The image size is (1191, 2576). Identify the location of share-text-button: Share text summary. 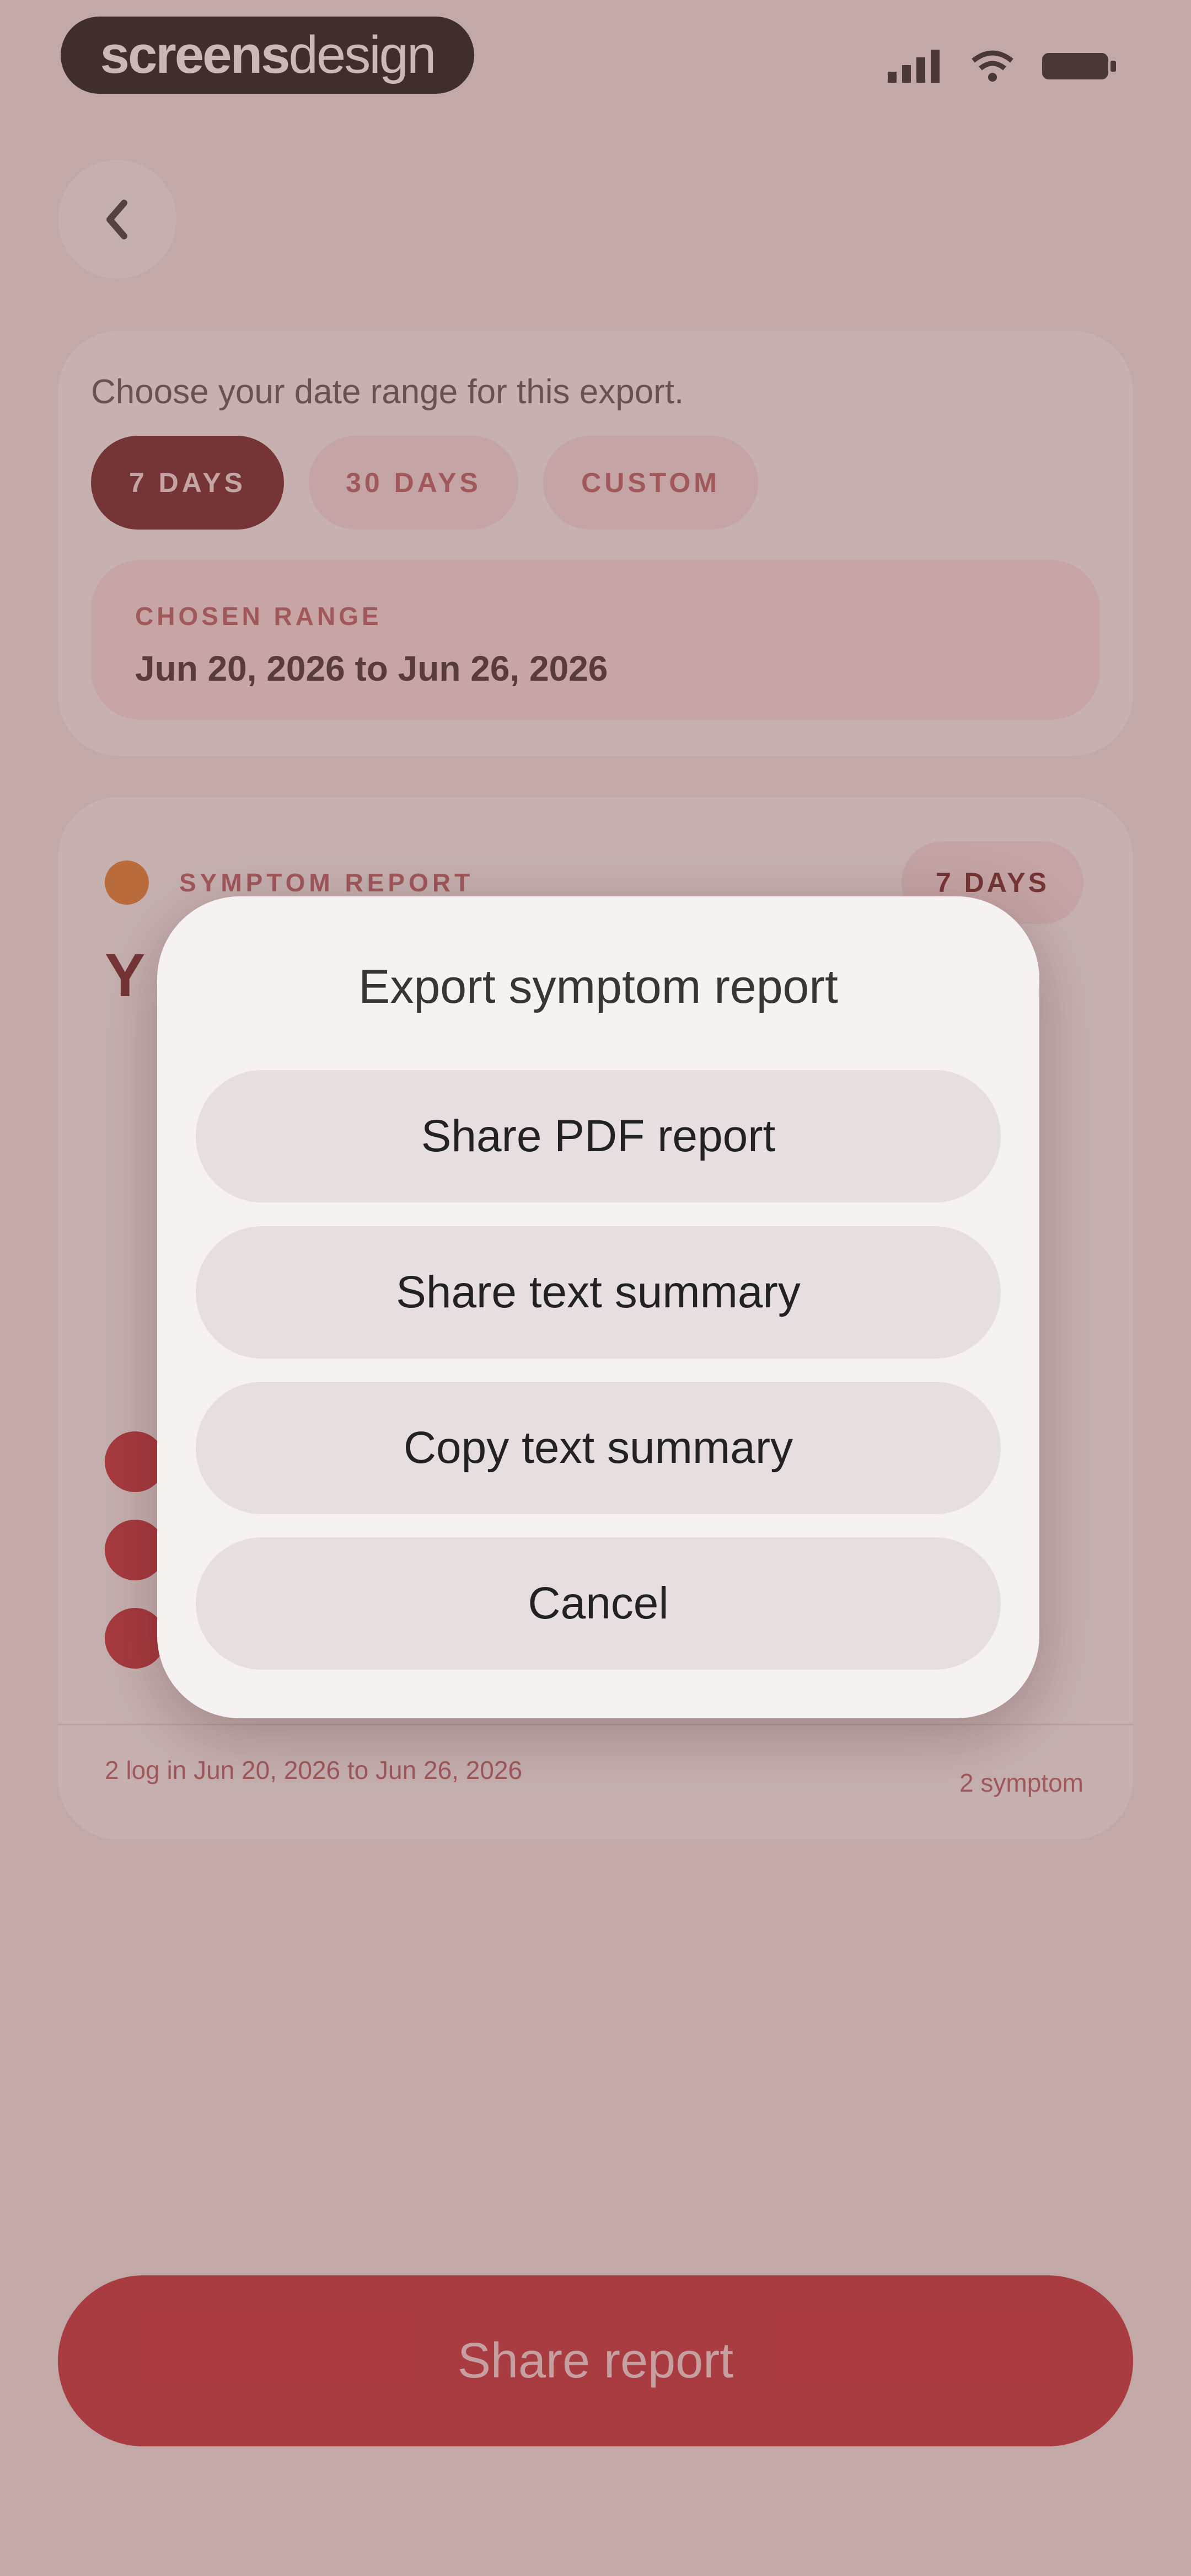
(598, 1292).